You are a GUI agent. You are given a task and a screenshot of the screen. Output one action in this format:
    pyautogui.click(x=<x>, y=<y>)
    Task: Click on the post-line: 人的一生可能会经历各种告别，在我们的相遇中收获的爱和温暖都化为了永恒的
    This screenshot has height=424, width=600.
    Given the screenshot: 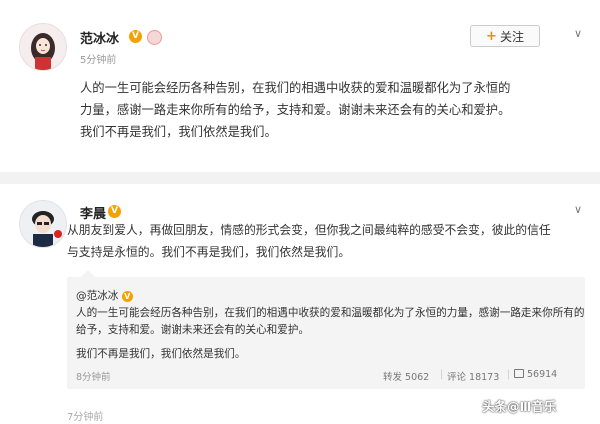 What is the action you would take?
    pyautogui.click(x=295, y=88)
    